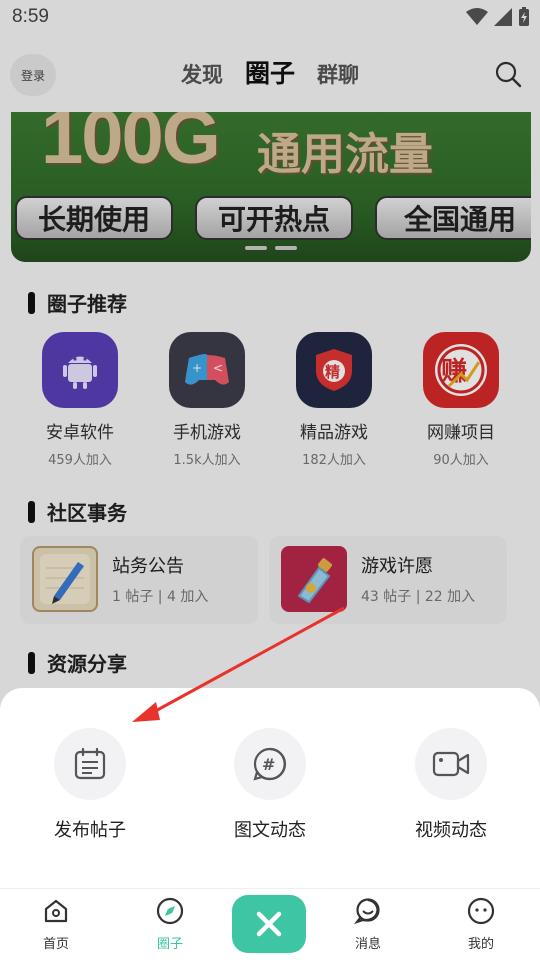 This screenshot has height=960, width=540. I want to click on nav-item-circles: 圈子, so click(170, 924).